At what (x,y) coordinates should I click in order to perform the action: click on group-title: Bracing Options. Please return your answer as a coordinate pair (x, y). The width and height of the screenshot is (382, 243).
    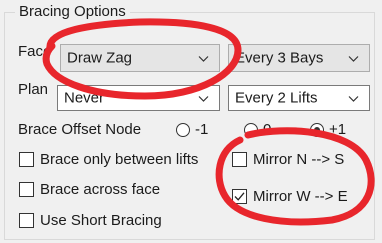
    Looking at the image, I should click on (72, 11).